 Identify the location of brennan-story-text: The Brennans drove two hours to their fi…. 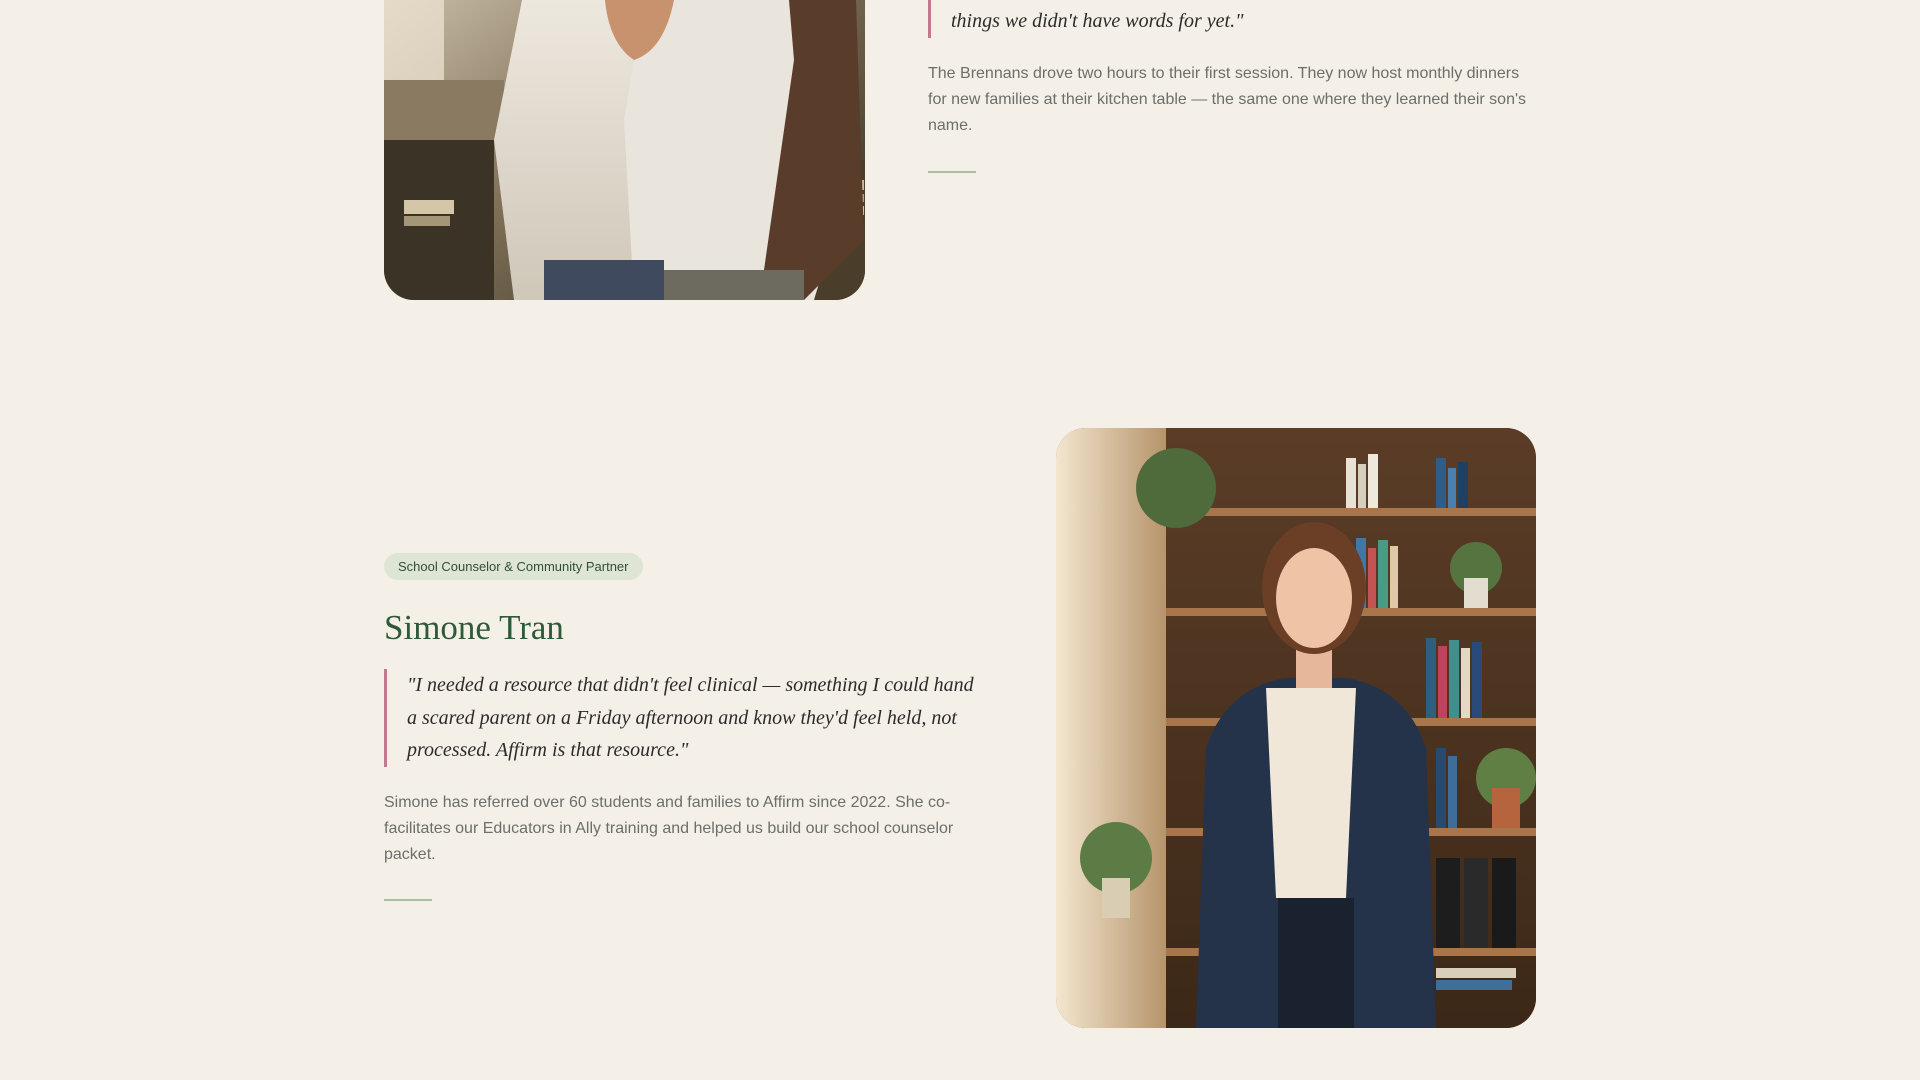
(1227, 99).